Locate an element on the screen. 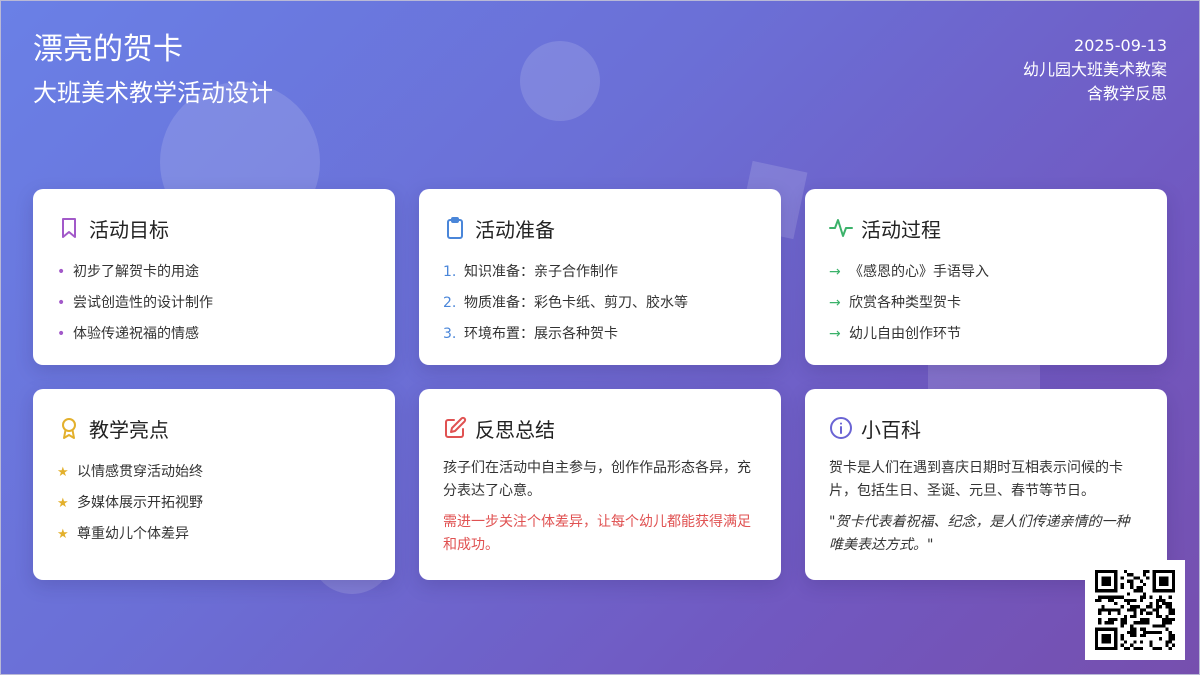 This screenshot has height=675, width=1200. card-teaching-highlights: 教学亮点 ★ 以情感贯穿活动始终 ★ 多媒体展示开拓视野 ★ 尊重幼儿个体差异 is located at coordinates (214, 484).